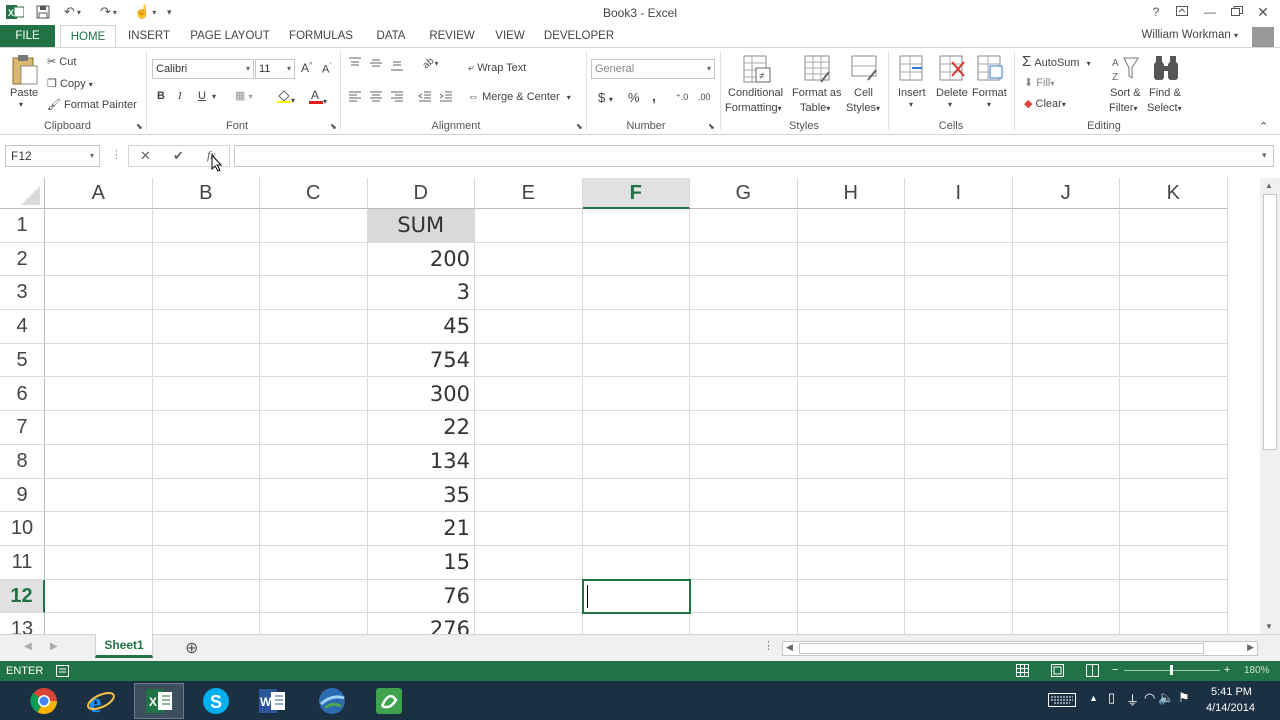  Describe the element at coordinates (318, 97) in the screenshot. I see `font-color-icon: A ▾` at that location.